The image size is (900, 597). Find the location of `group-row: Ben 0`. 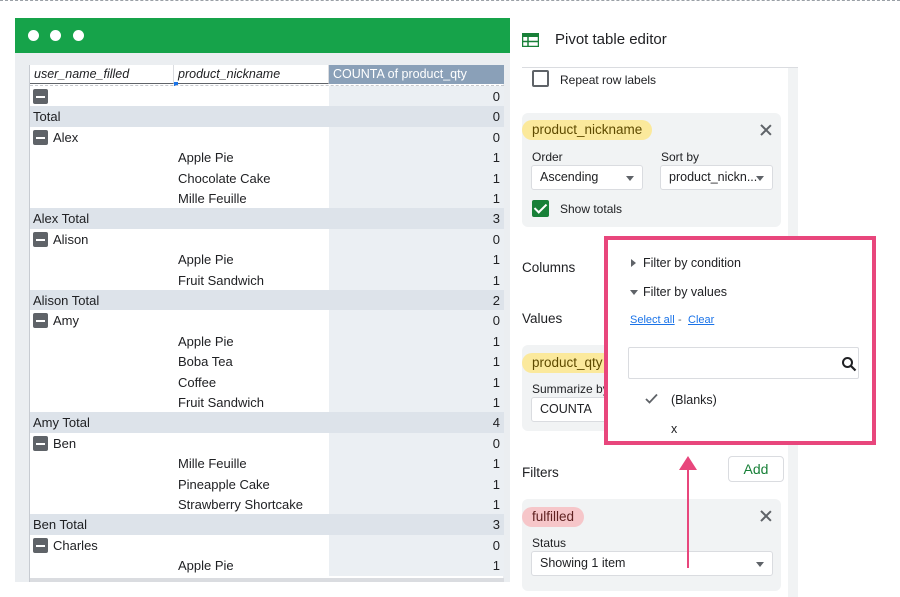

group-row: Ben 0 is located at coordinates (267, 443).